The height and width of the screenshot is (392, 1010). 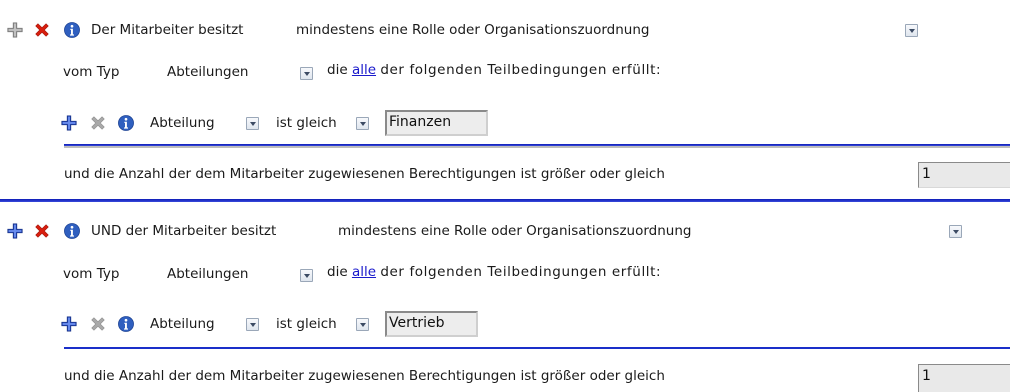 What do you see at coordinates (184, 231) in the screenshot?
I see `condition-text: UND der Mitarbeiter besitzt` at bounding box center [184, 231].